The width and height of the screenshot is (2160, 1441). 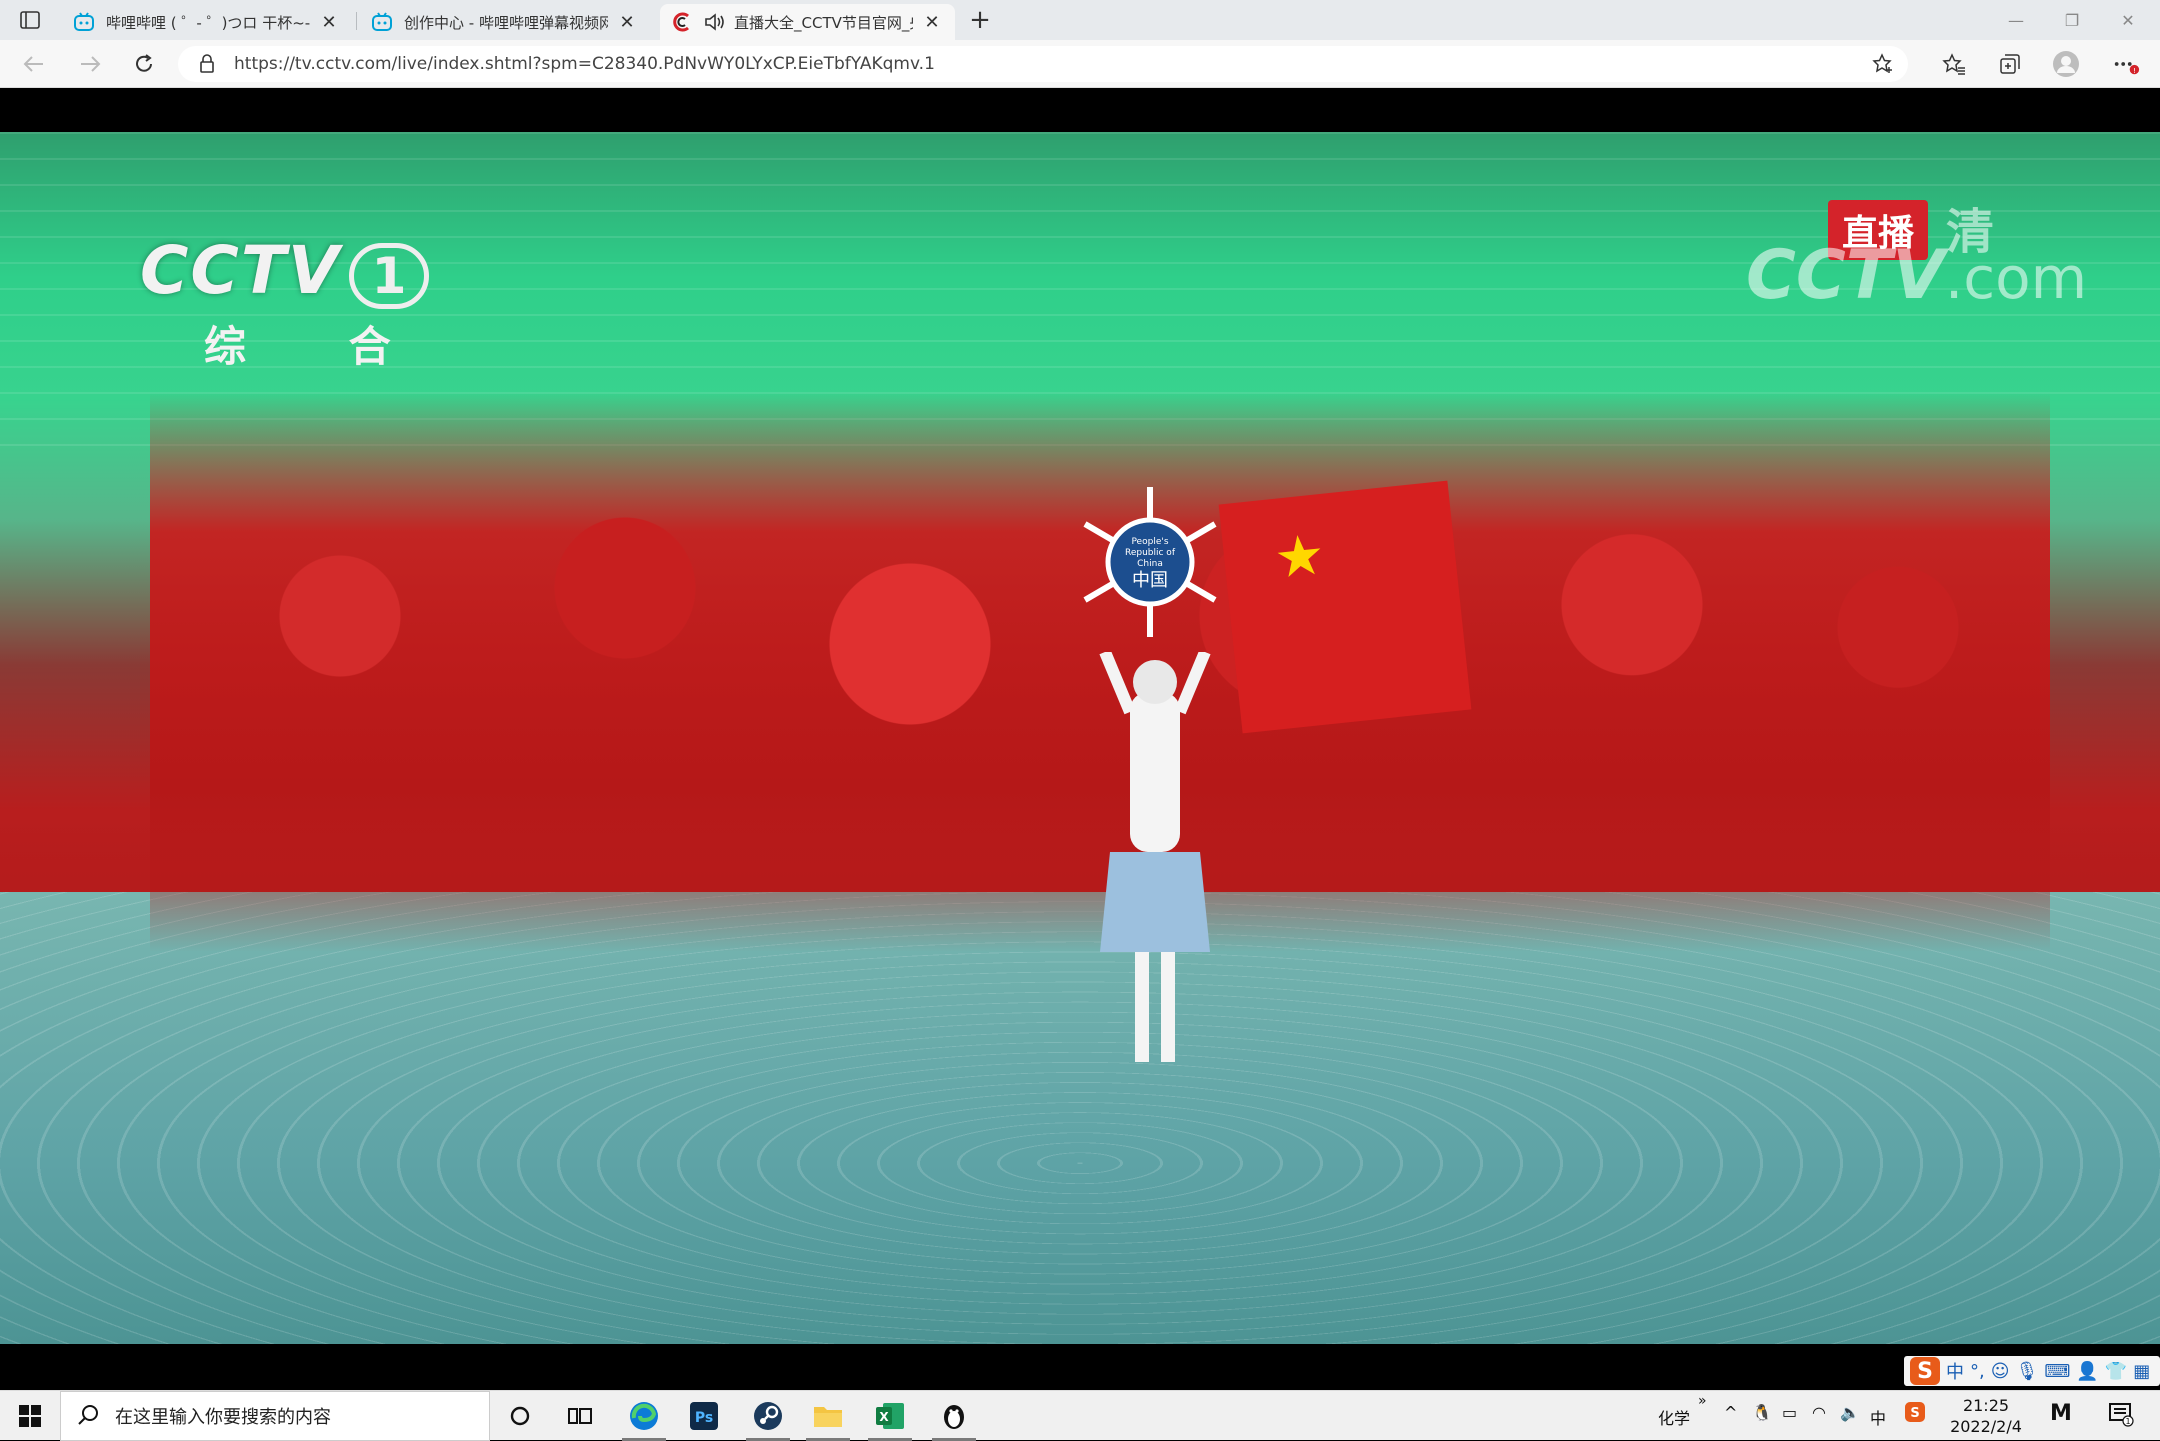 What do you see at coordinates (223, 1417) in the screenshot?
I see `search-placeholder: 在这里输入你要搜索的内容` at bounding box center [223, 1417].